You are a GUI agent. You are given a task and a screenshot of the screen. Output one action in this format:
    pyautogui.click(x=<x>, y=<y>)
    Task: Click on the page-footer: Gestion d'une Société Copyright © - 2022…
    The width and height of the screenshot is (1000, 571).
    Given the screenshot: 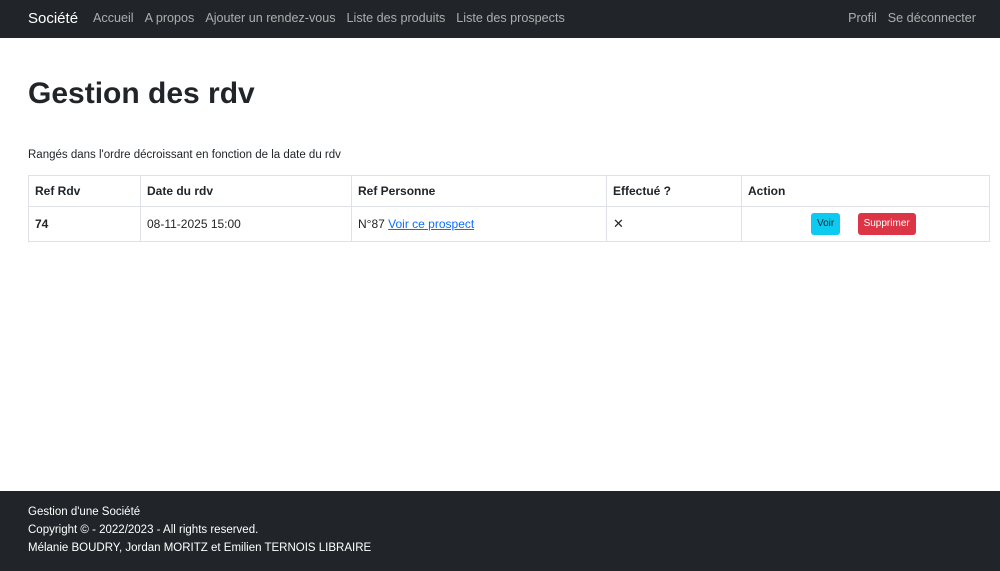 What is the action you would take?
    pyautogui.click(x=500, y=531)
    